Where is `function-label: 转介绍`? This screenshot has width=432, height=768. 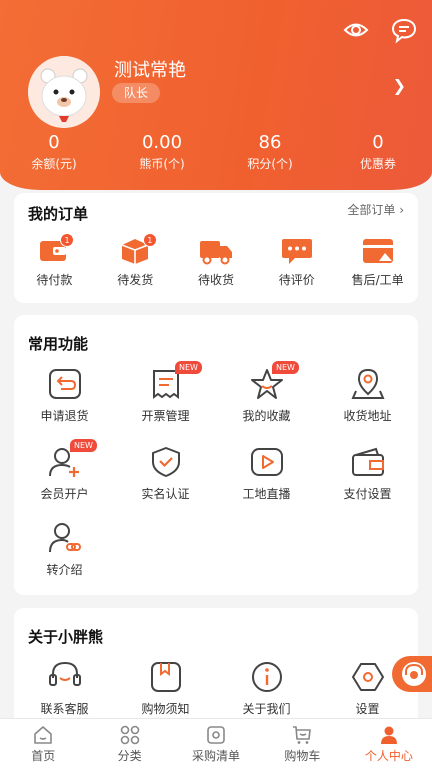
function-label: 转介绍 is located at coordinates (64, 570).